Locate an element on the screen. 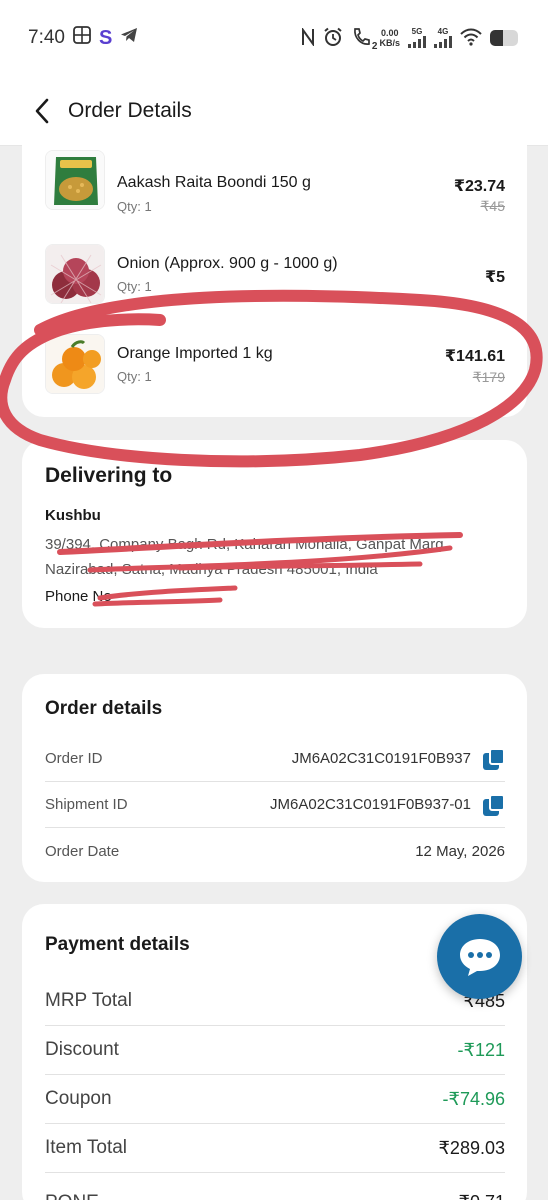 The width and height of the screenshot is (548, 1200). battery-icon is located at coordinates (504, 38).